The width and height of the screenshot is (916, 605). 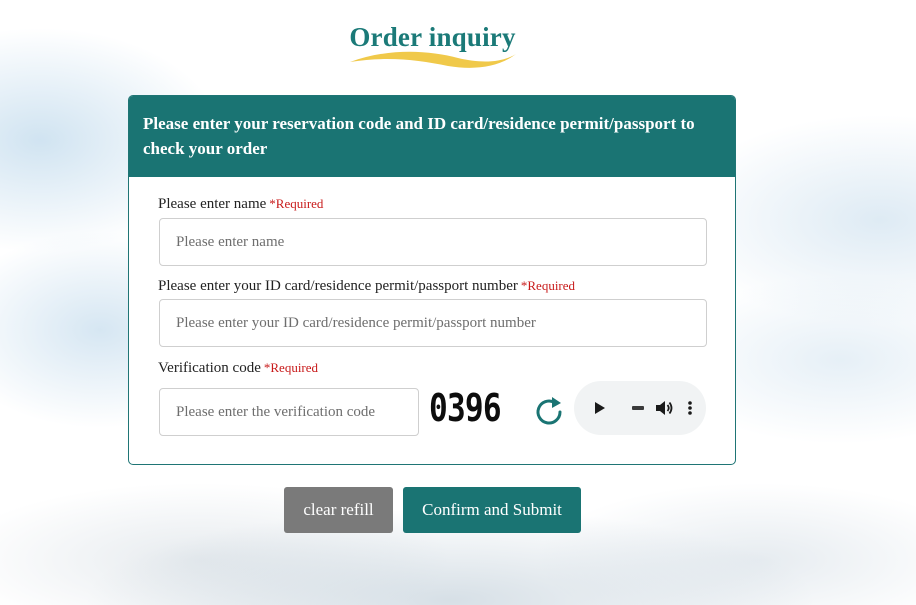 What do you see at coordinates (289, 412) in the screenshot?
I see `verification-code-input` at bounding box center [289, 412].